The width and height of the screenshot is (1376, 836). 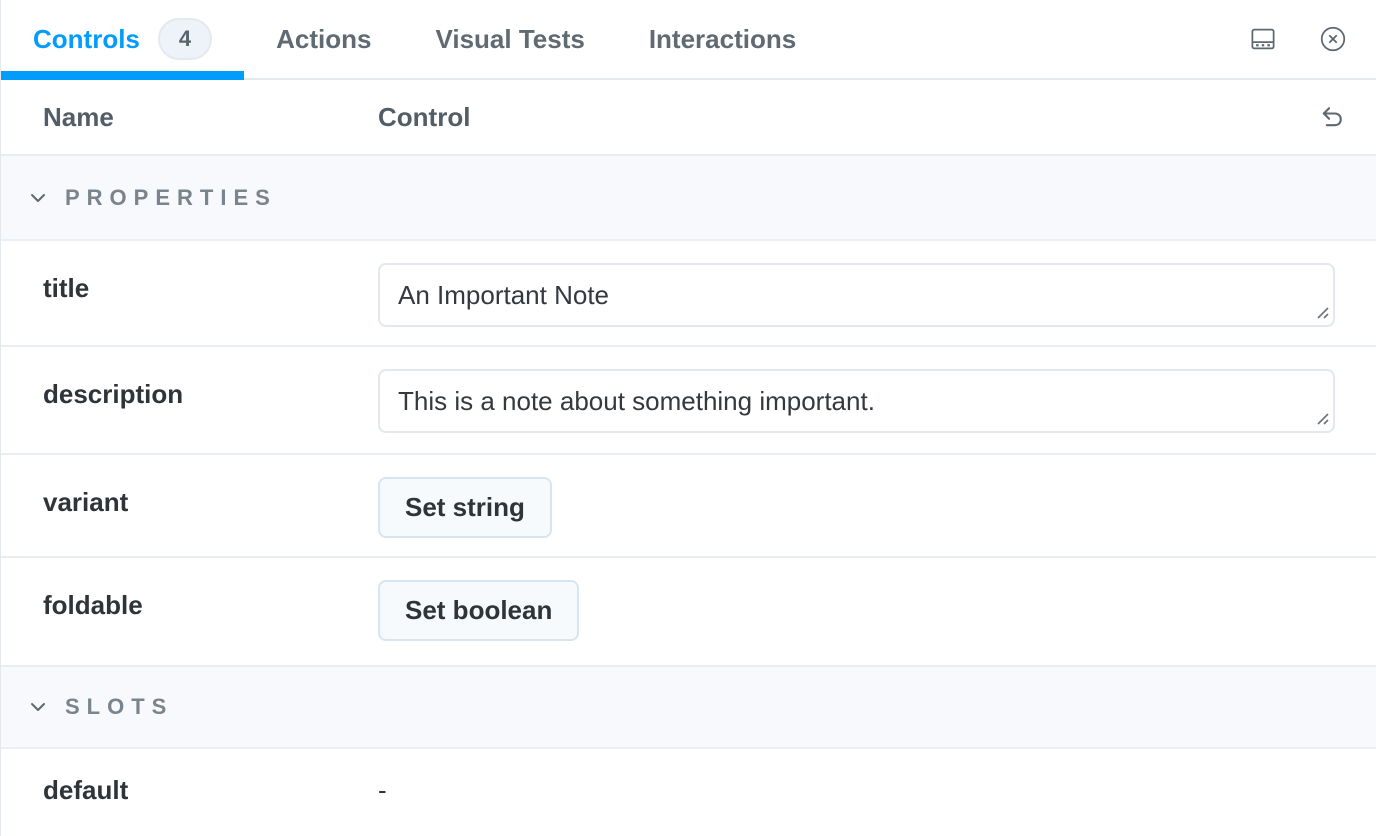 I want to click on close-panel-button, so click(x=1333, y=39).